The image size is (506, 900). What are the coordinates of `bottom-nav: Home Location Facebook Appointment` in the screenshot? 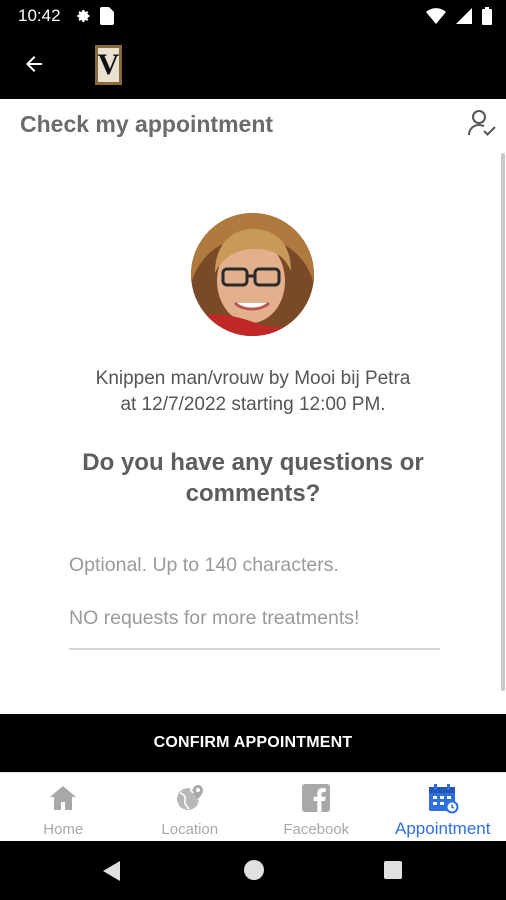 It's located at (253, 806).